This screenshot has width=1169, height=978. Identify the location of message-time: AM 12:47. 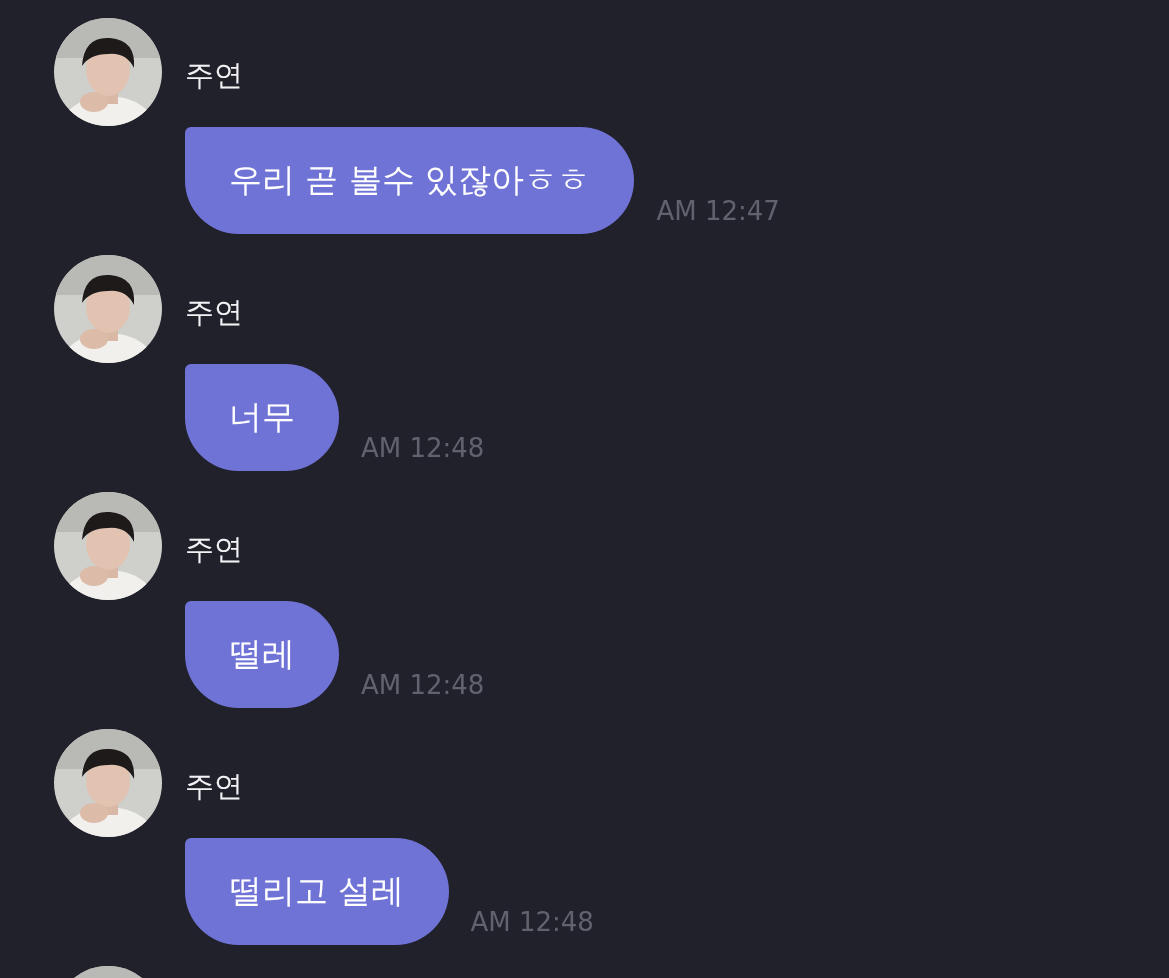
(718, 211).